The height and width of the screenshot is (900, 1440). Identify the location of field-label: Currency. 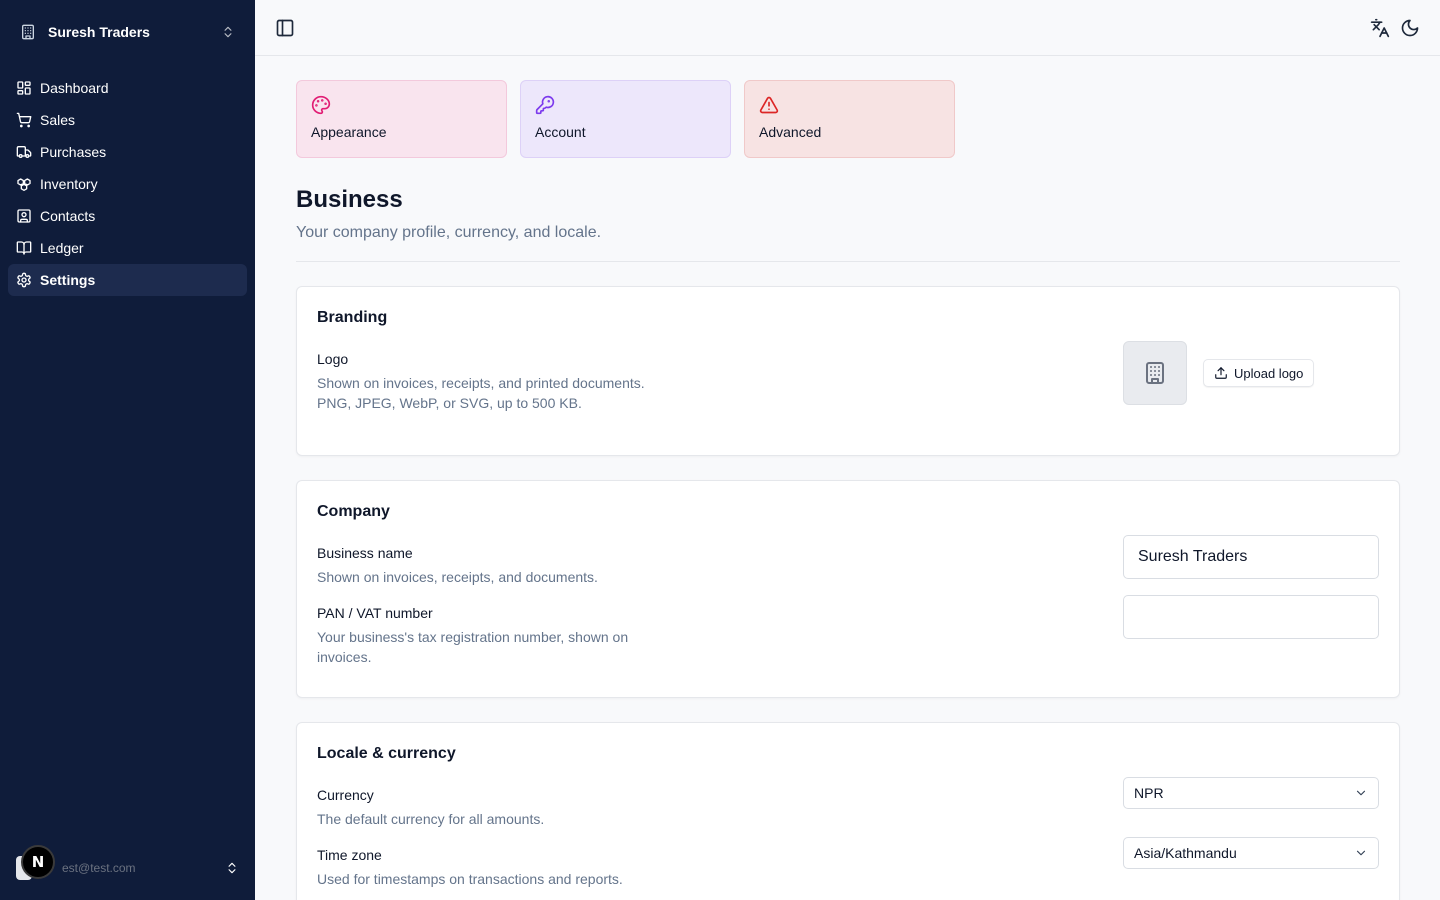
(345, 795).